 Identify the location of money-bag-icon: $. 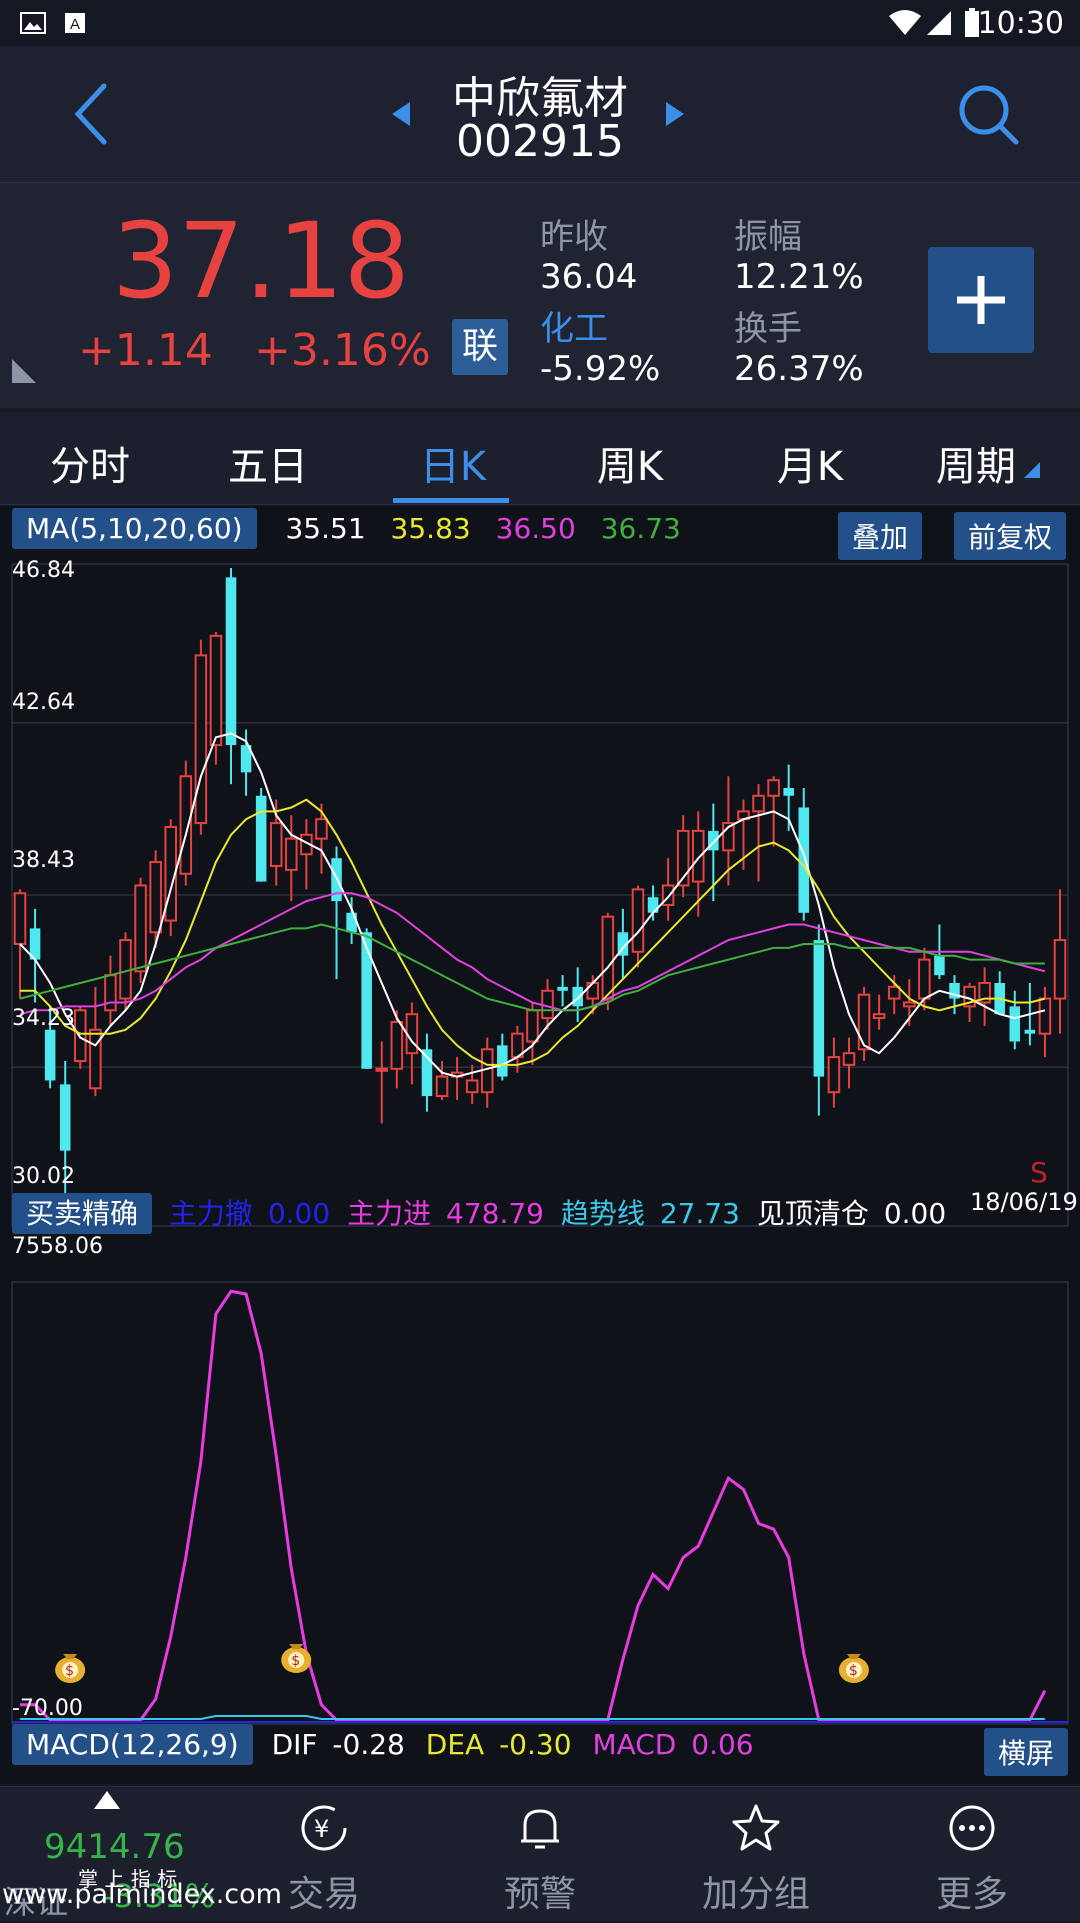
(70, 1668).